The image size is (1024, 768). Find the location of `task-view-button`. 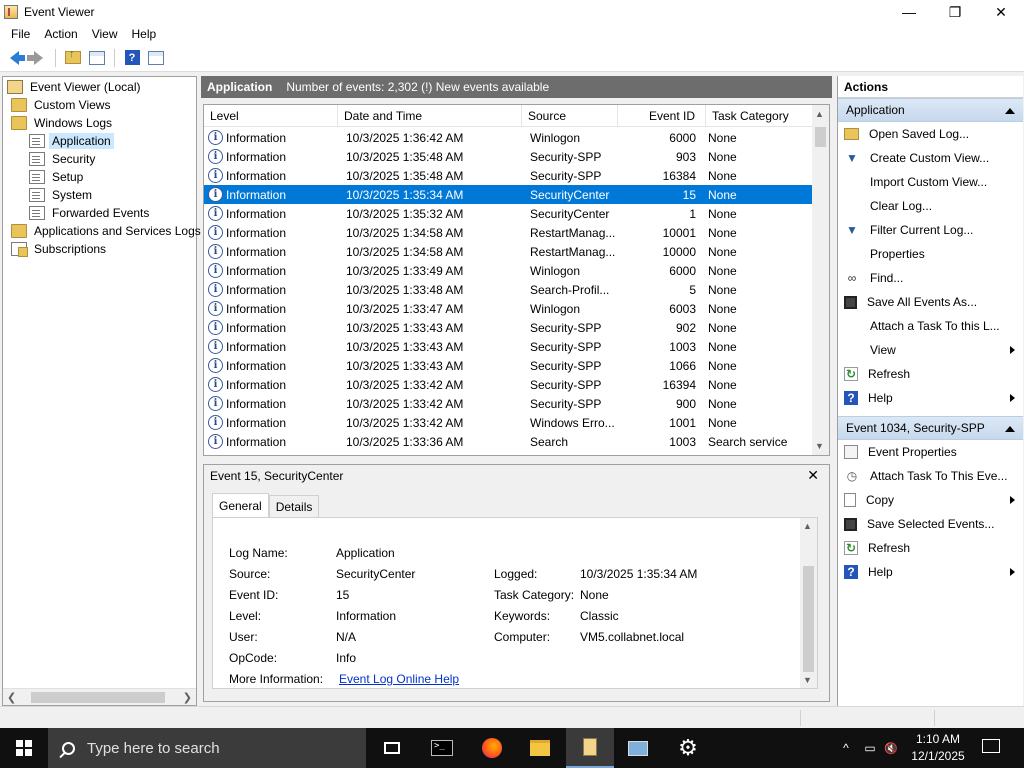

task-view-button is located at coordinates (392, 748).